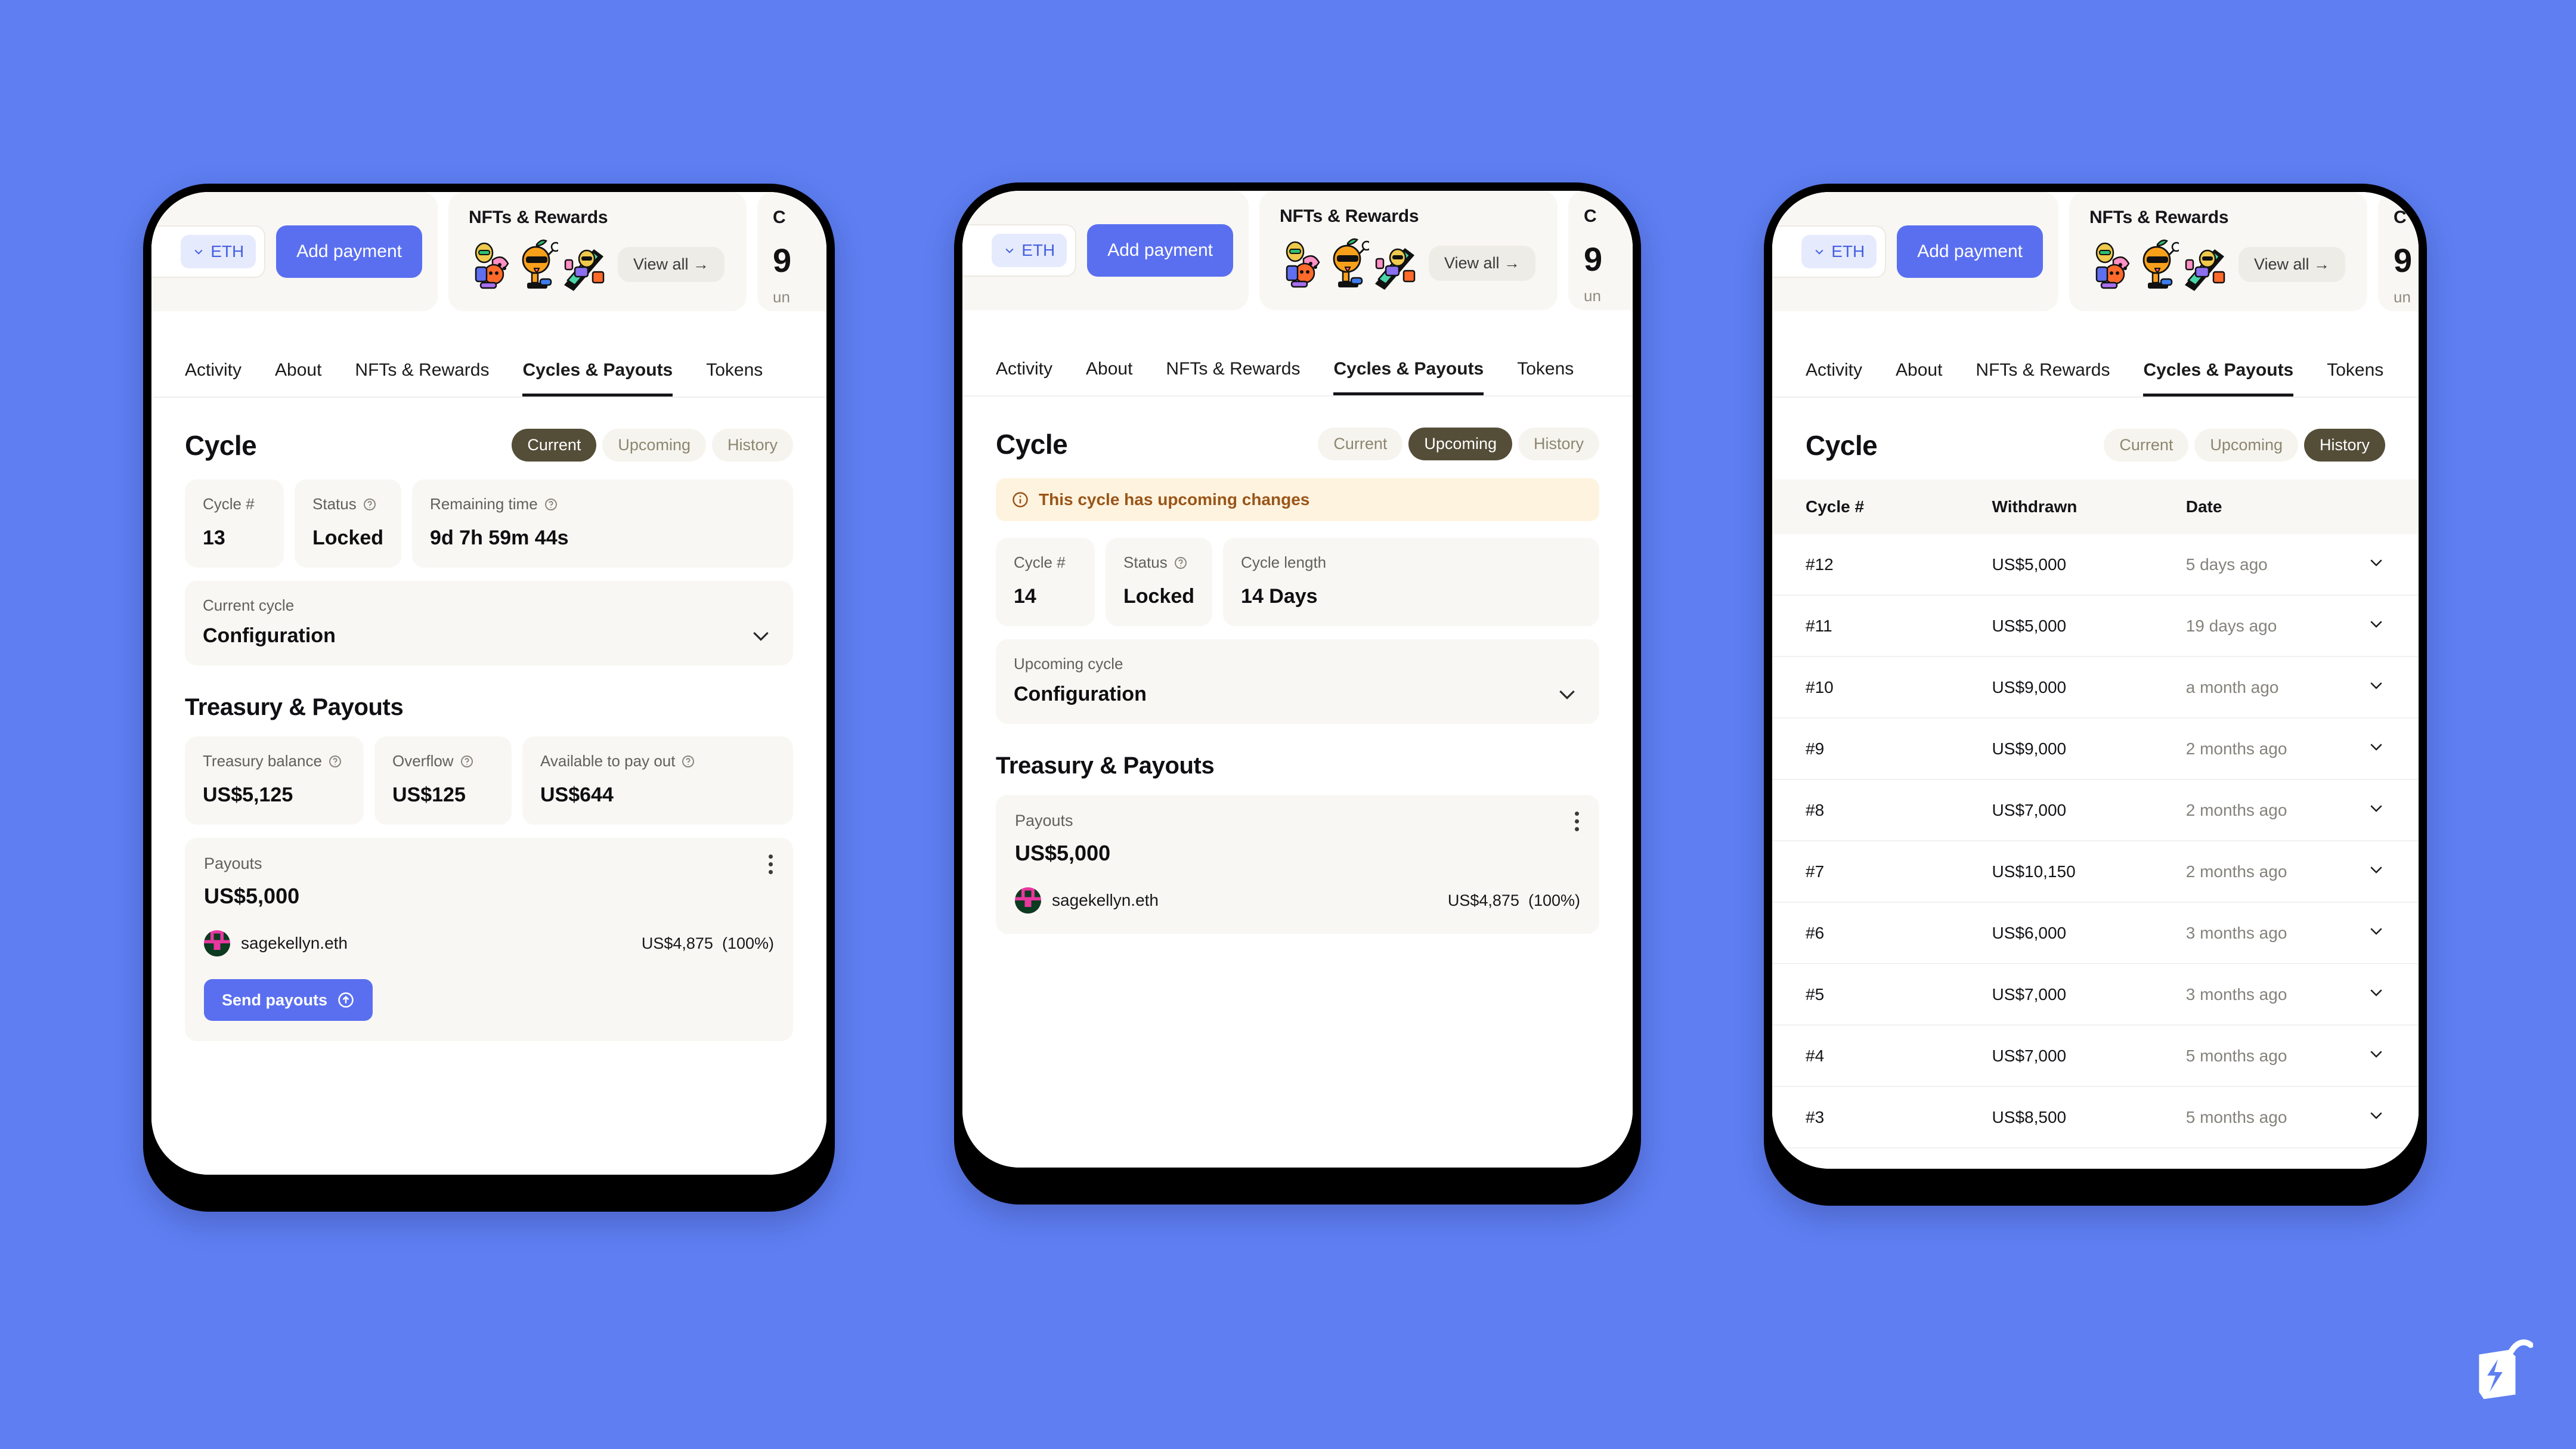 This screenshot has height=1449, width=2576. I want to click on current-cycle-config-row: Current cycle Configuration, so click(489, 623).